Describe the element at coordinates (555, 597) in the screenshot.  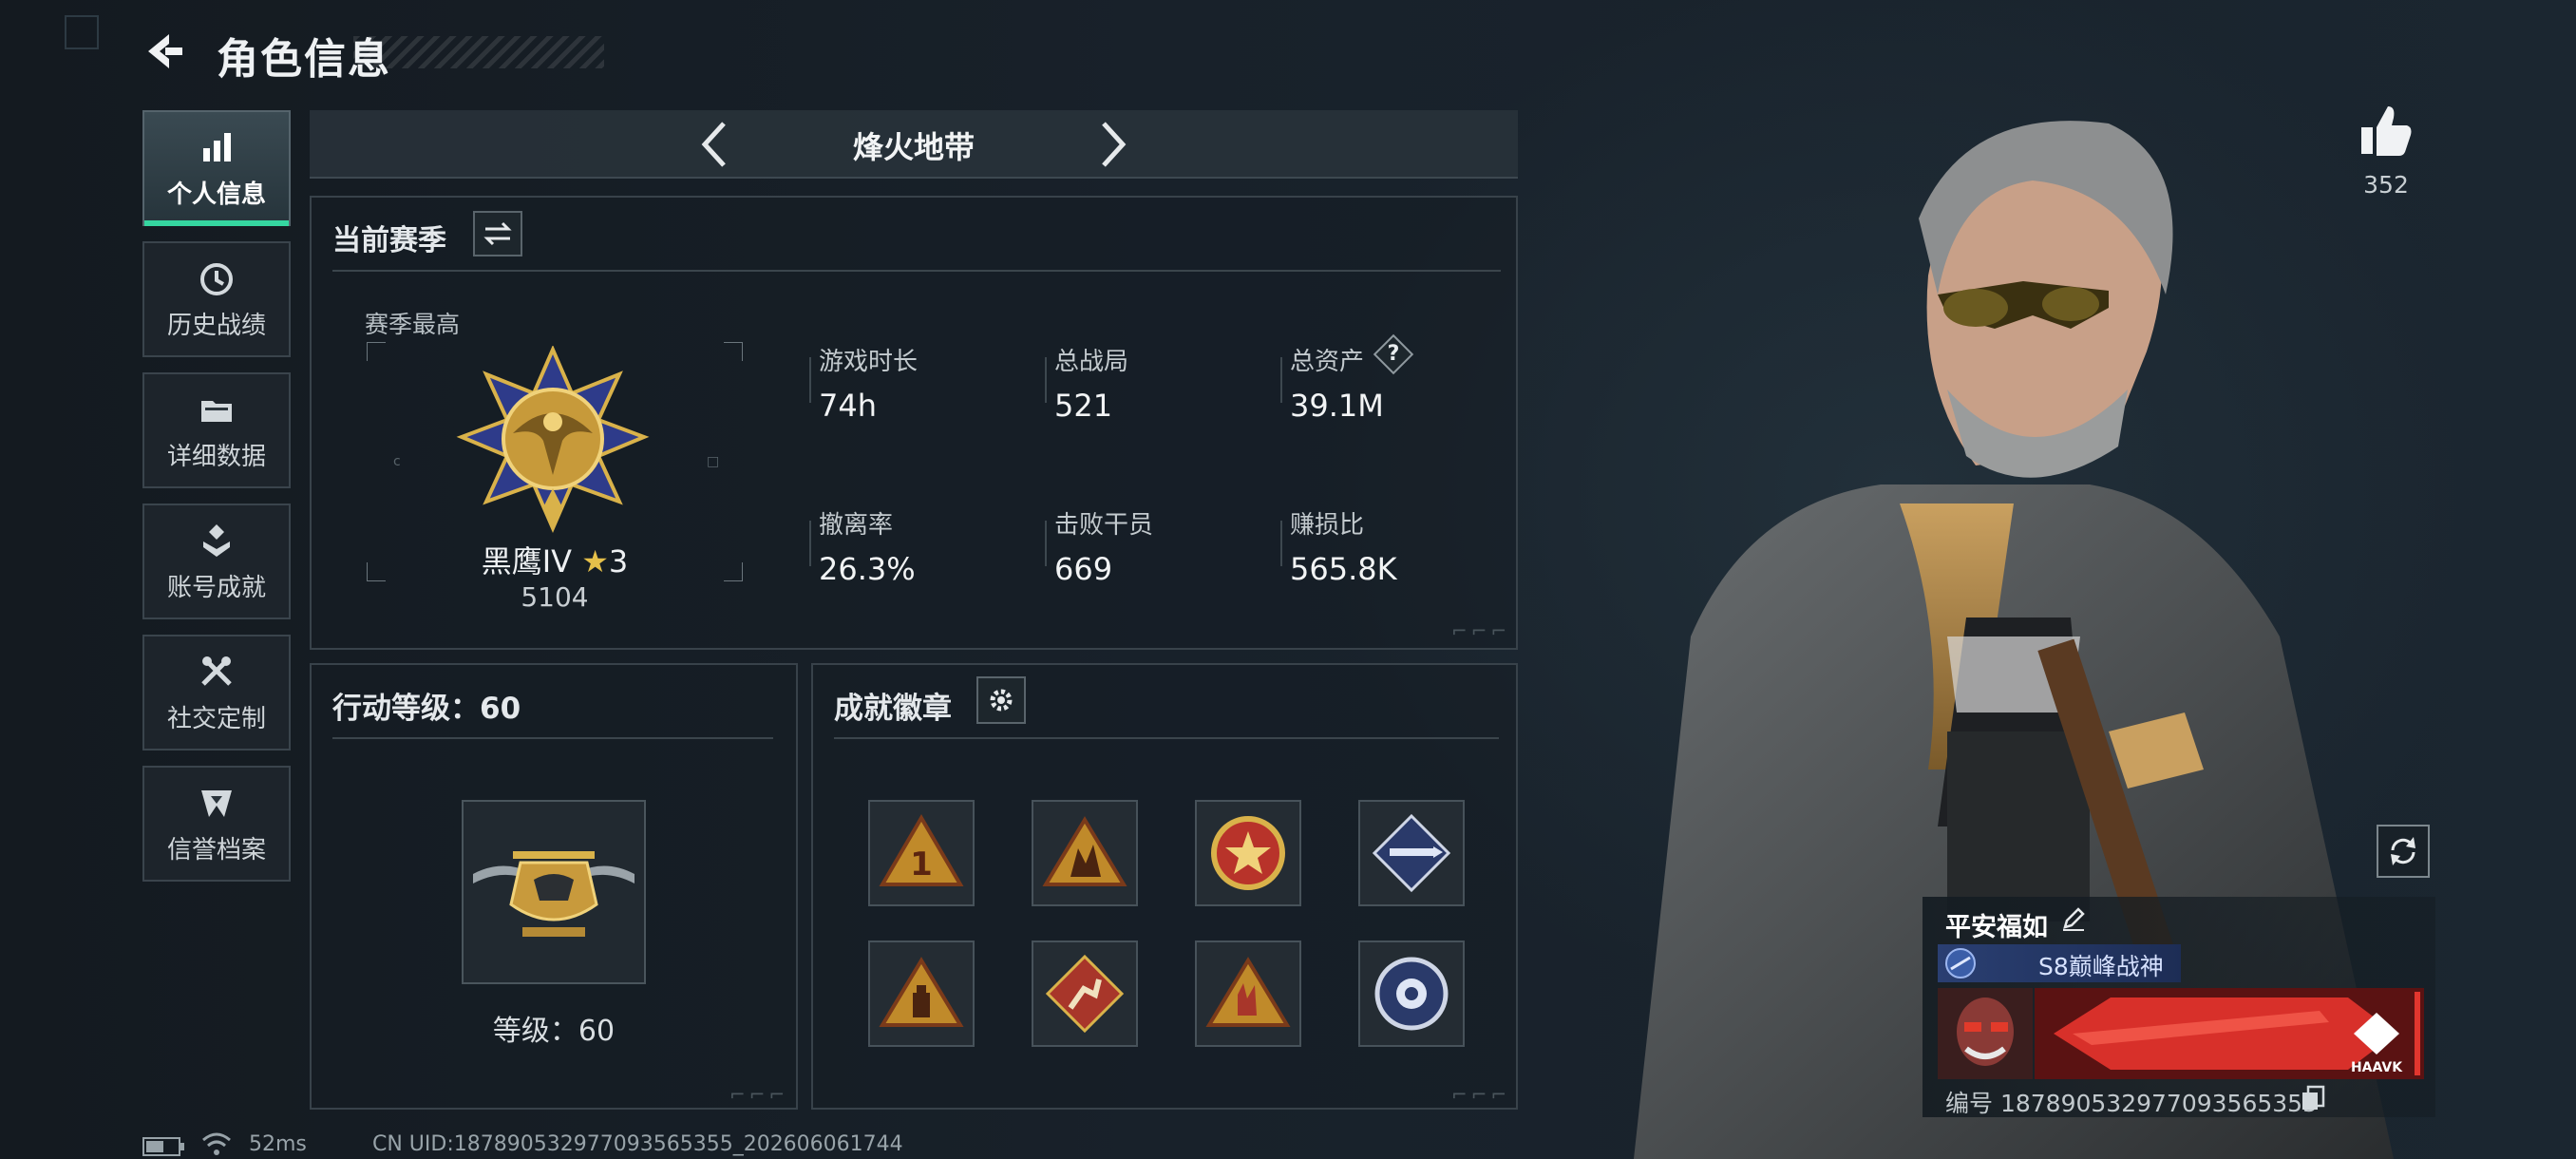
I see `rank-score: 5104` at that location.